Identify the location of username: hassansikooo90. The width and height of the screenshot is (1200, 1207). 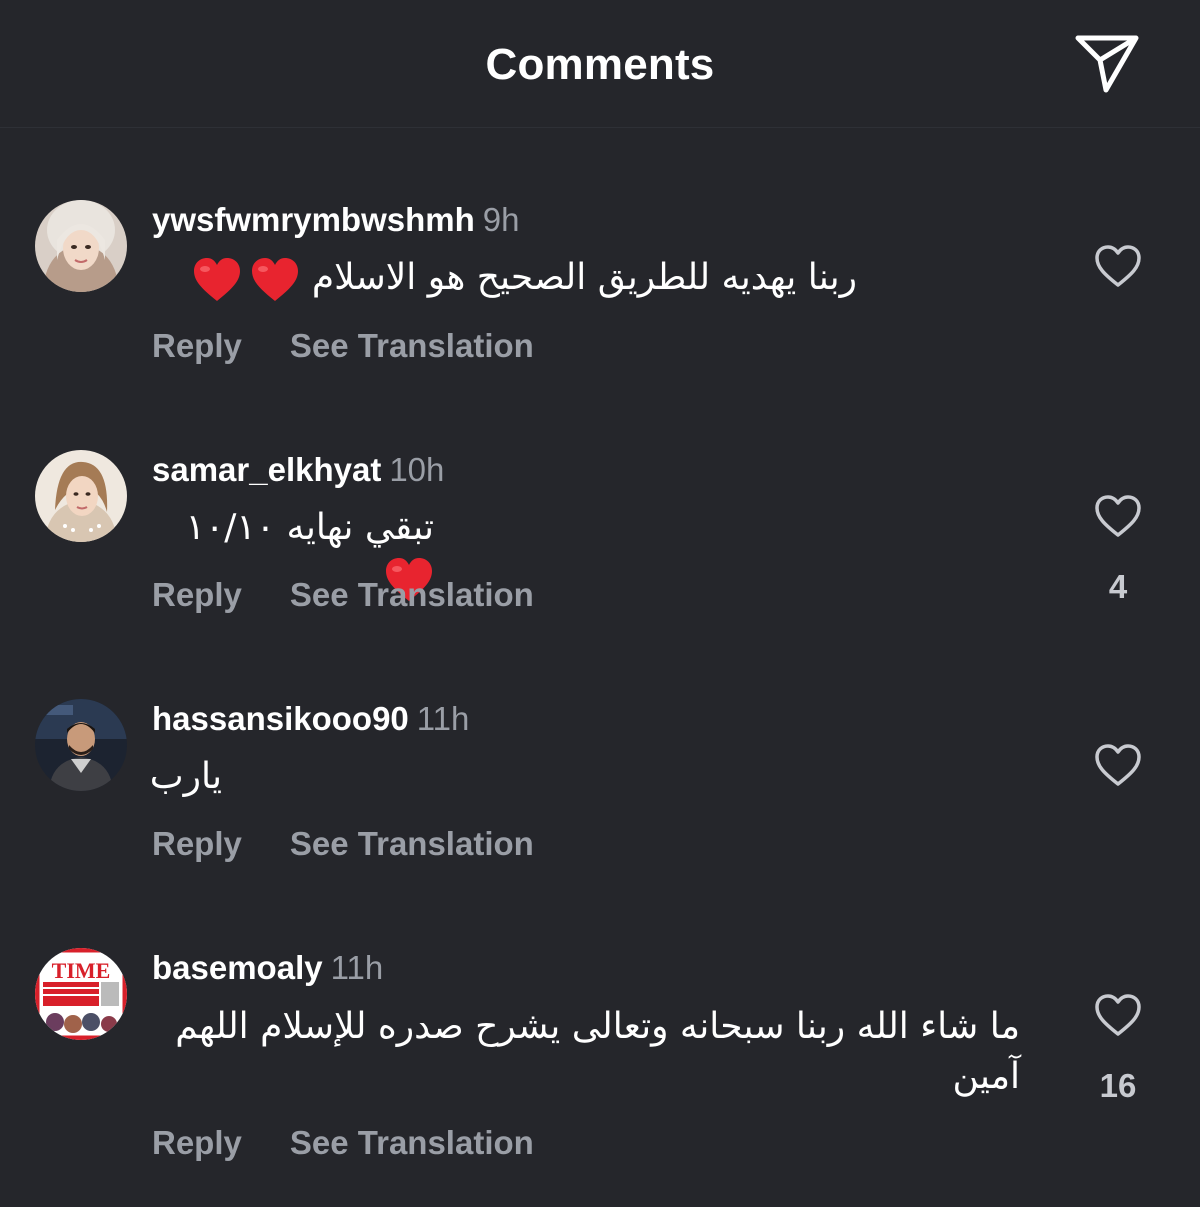
(280, 718).